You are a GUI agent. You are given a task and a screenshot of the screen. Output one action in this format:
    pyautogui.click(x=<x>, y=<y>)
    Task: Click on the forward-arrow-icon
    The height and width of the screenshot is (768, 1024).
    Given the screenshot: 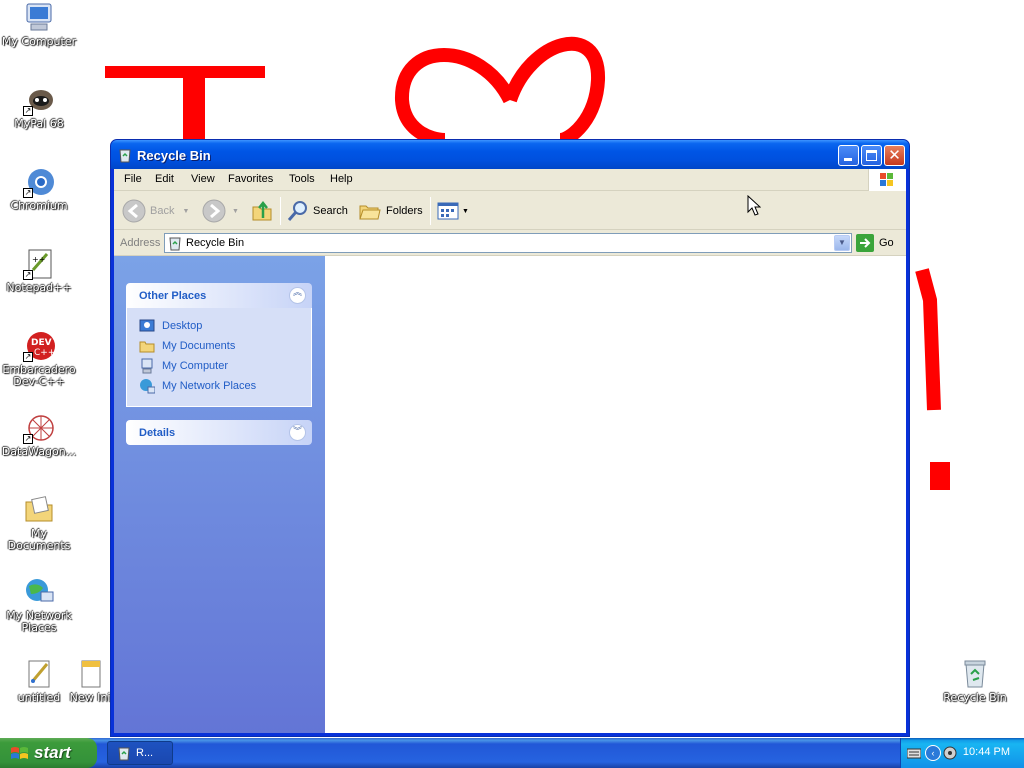 What is the action you would take?
    pyautogui.click(x=214, y=211)
    